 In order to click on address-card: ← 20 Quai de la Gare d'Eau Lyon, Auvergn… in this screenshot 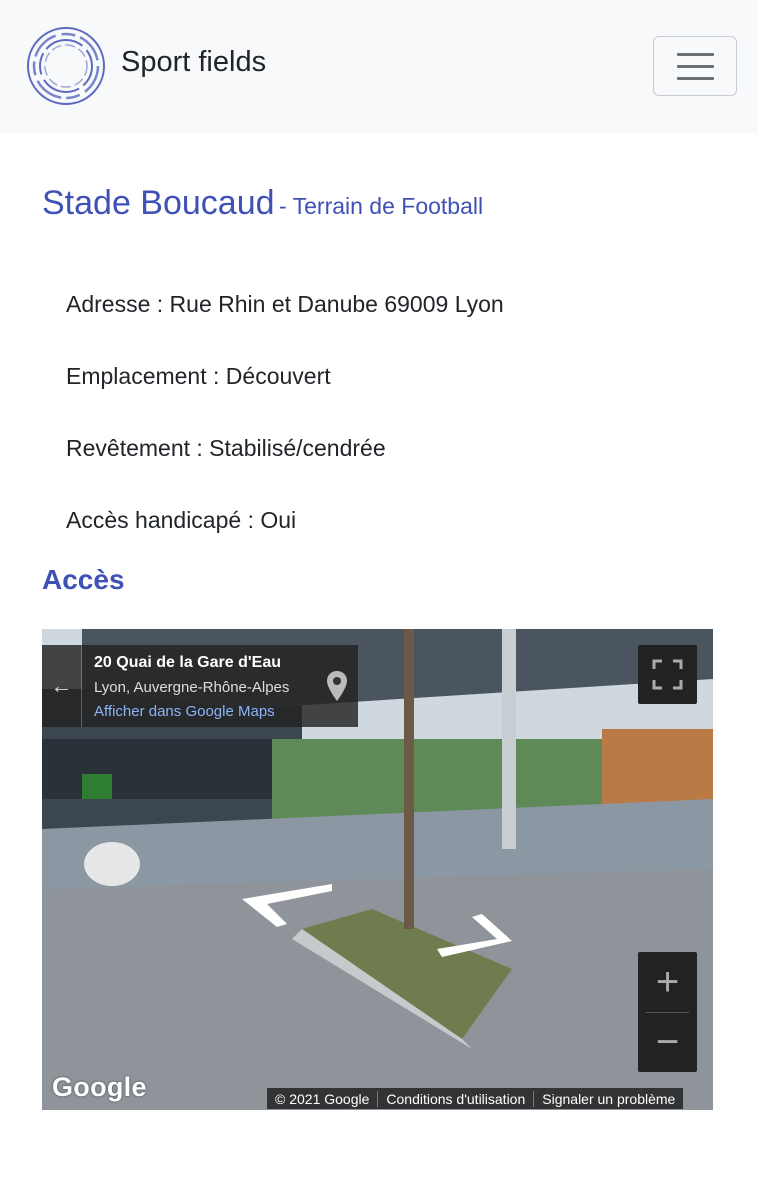, I will do `click(200, 686)`.